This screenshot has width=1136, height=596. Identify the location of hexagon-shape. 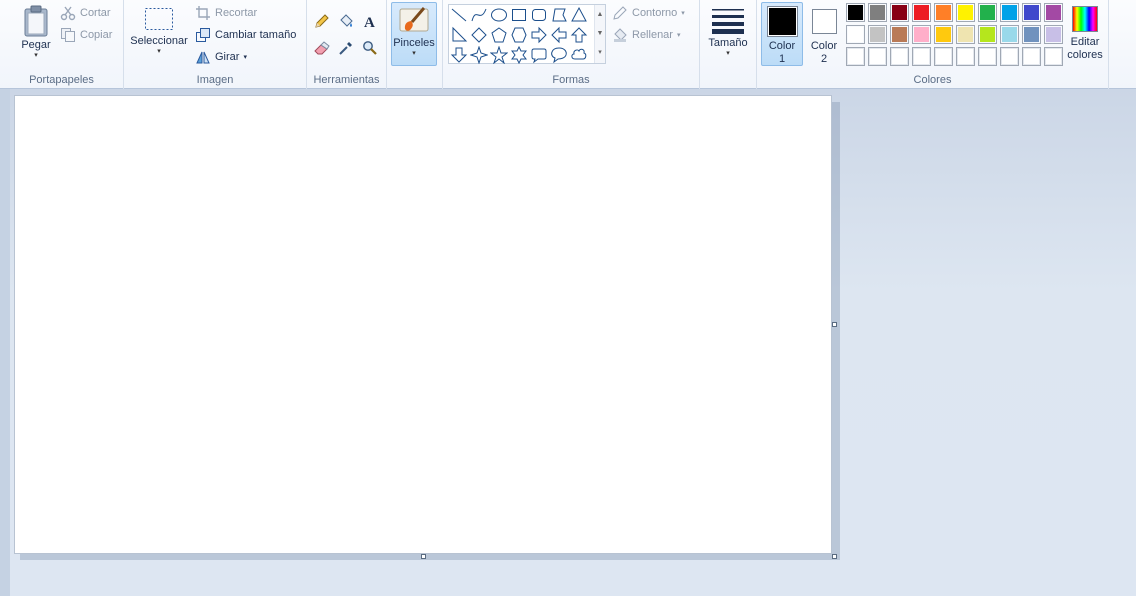
(519, 35).